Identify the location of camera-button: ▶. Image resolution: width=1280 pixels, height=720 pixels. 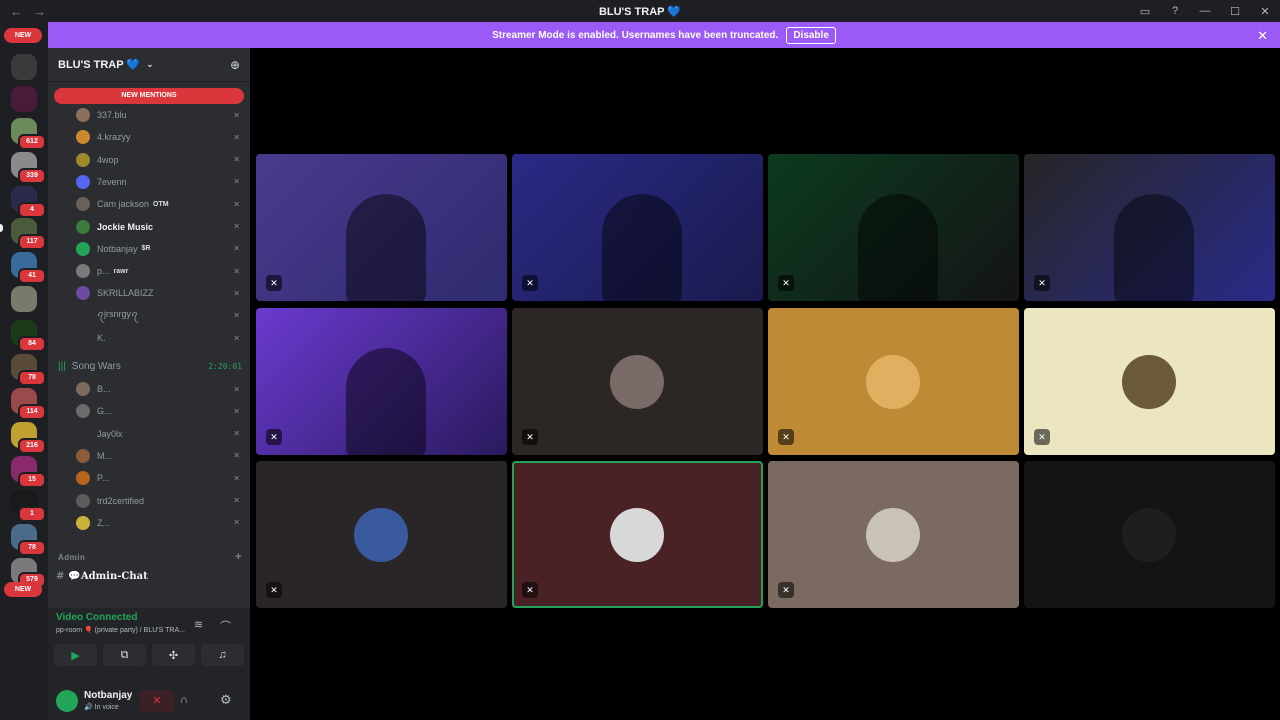
(75, 655).